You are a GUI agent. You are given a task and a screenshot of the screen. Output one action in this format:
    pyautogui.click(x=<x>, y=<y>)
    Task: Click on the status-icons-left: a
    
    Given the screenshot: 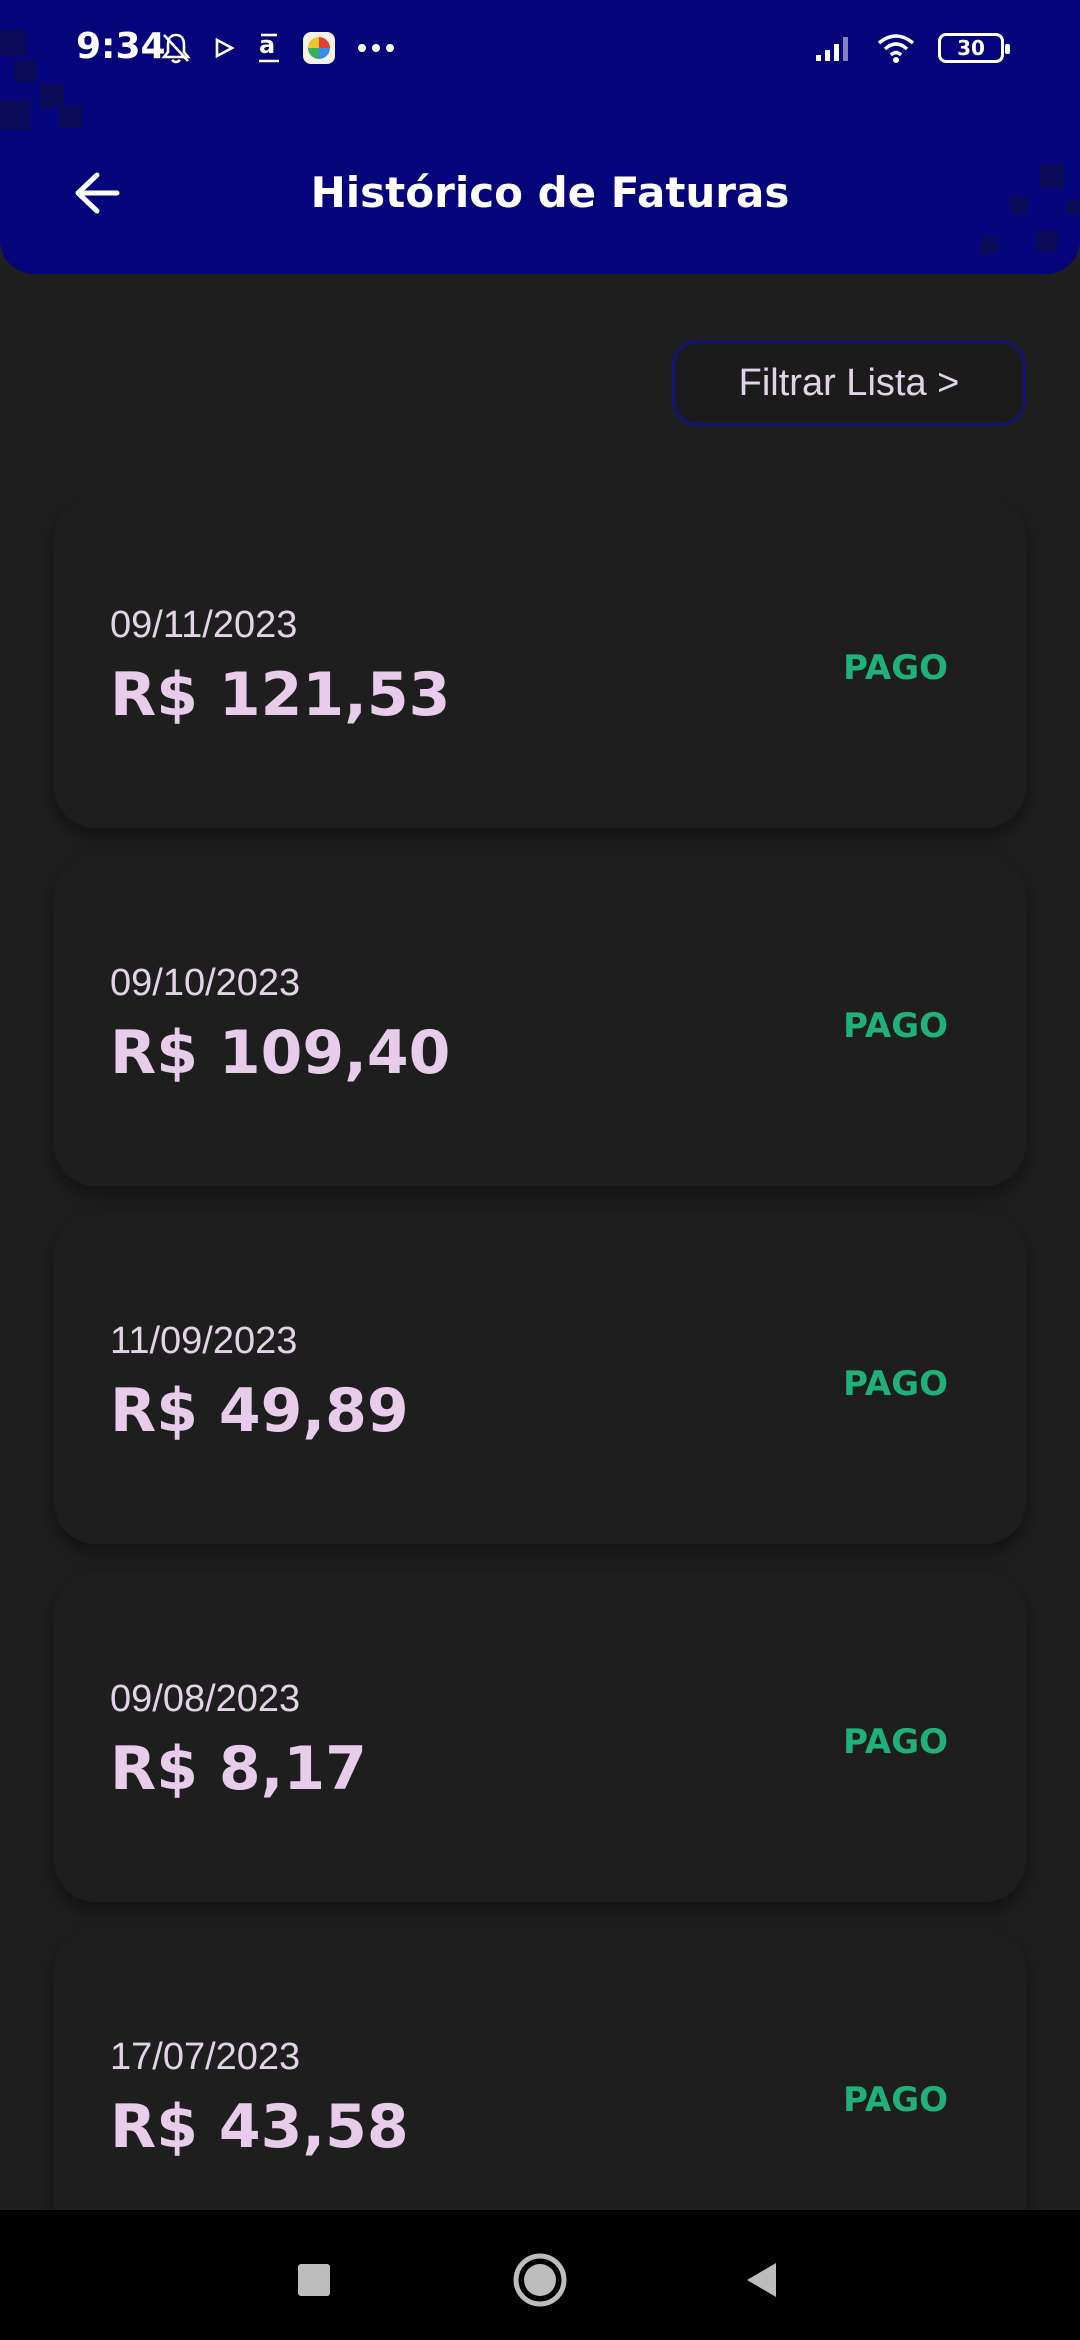 What is the action you would take?
    pyautogui.click(x=278, y=48)
    